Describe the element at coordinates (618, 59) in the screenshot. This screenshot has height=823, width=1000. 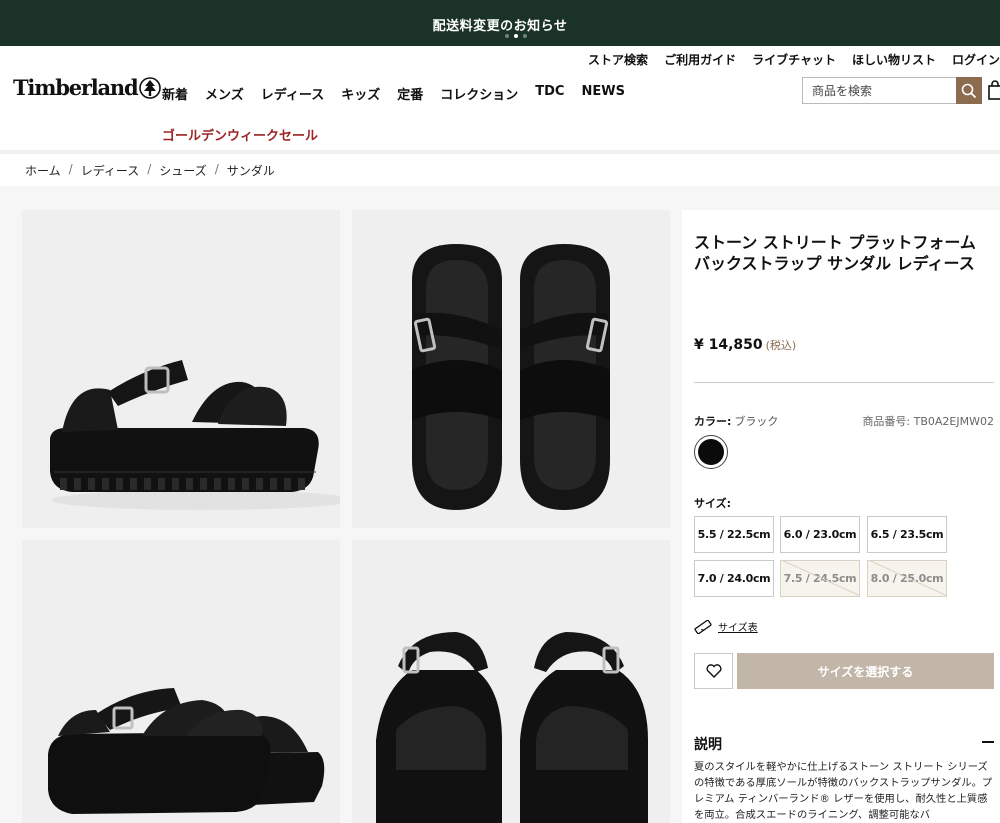
I see `util-store-search: ストア検索` at that location.